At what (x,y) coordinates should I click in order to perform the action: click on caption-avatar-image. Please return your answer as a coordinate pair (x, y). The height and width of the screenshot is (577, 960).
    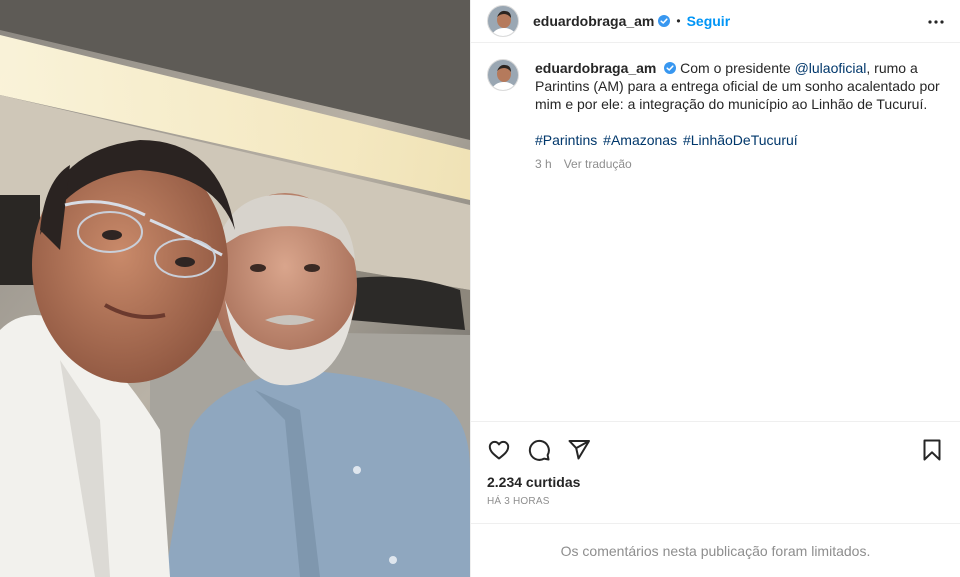
    Looking at the image, I should click on (503, 75).